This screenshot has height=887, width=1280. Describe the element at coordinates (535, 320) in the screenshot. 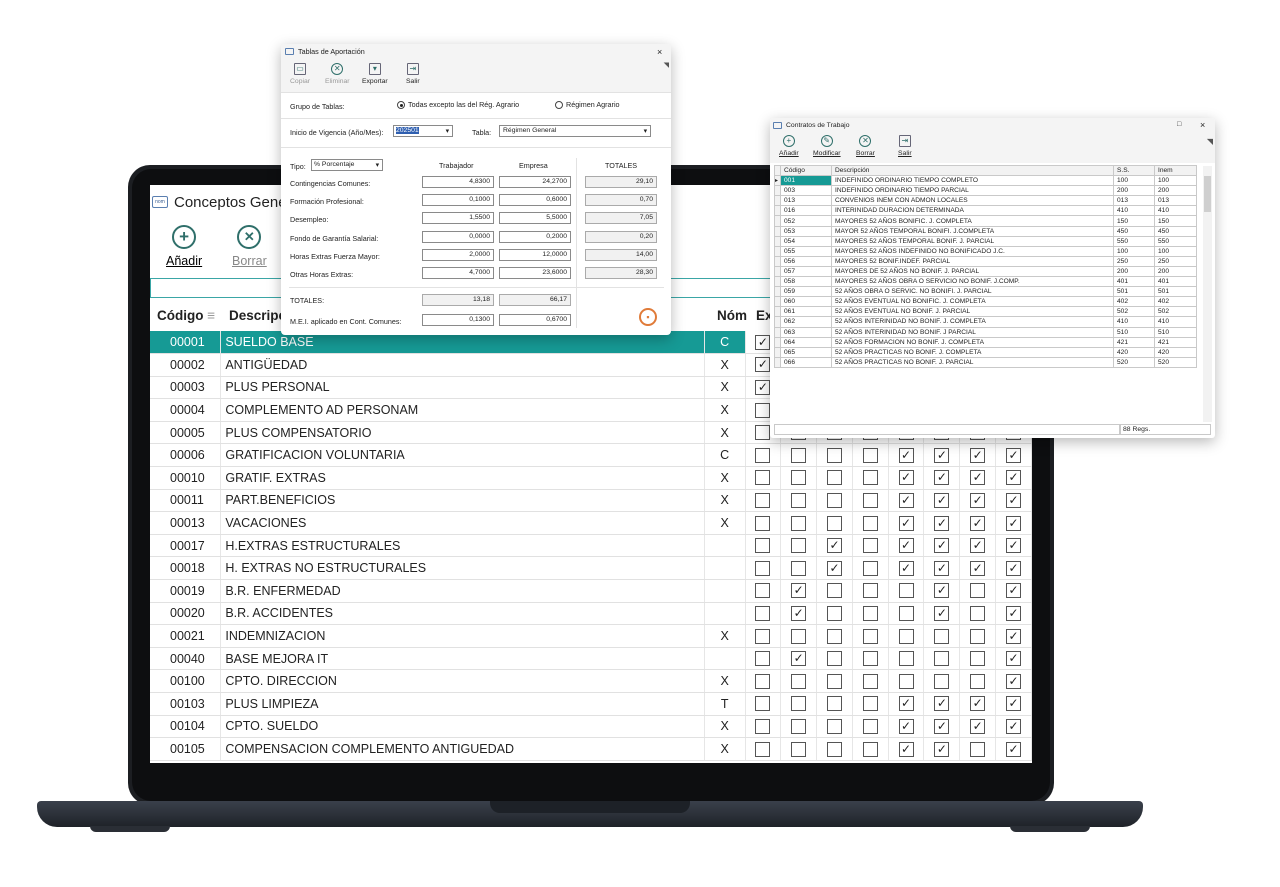

I see `mei-empresa: 0,6700` at that location.